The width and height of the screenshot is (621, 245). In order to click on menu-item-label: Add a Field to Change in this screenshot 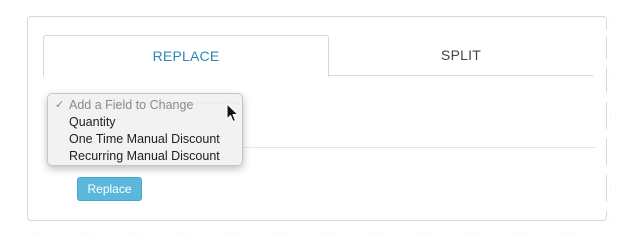, I will do `click(131, 105)`.